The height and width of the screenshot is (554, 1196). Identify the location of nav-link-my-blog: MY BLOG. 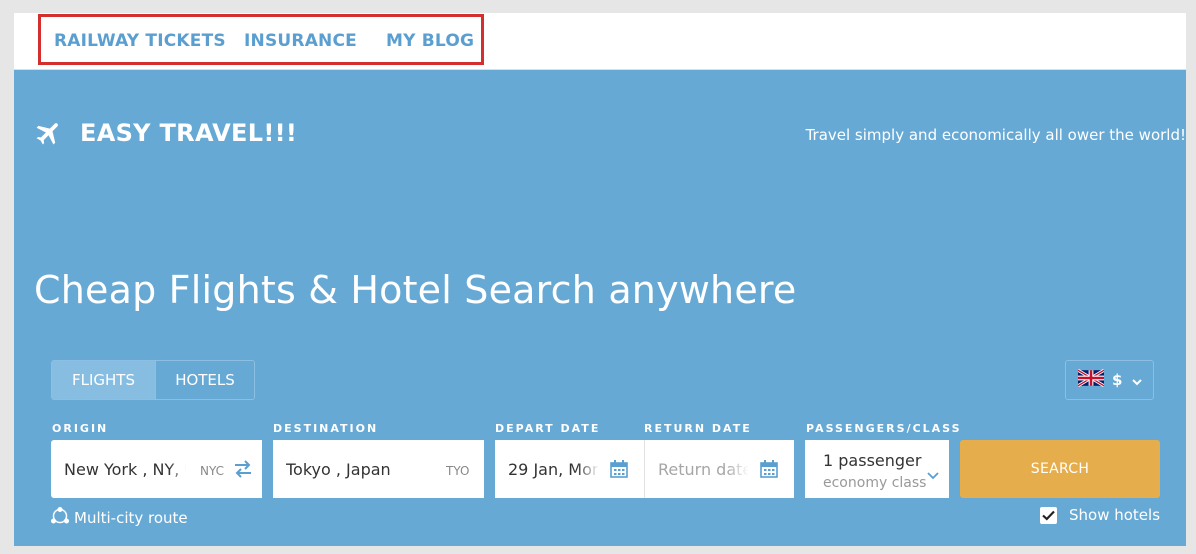
(430, 41).